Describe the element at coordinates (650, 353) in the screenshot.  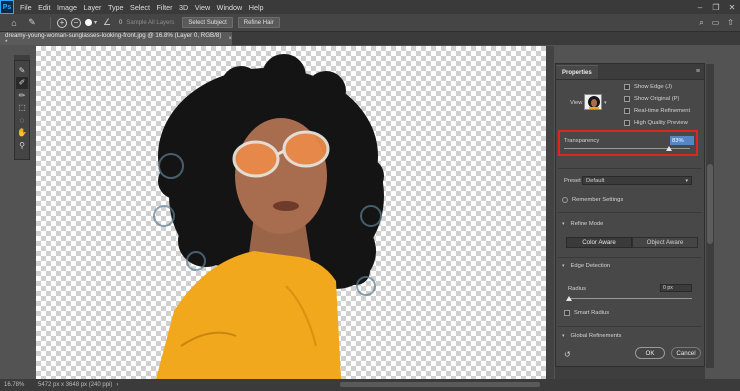
I see `ok-button: OK` at that location.